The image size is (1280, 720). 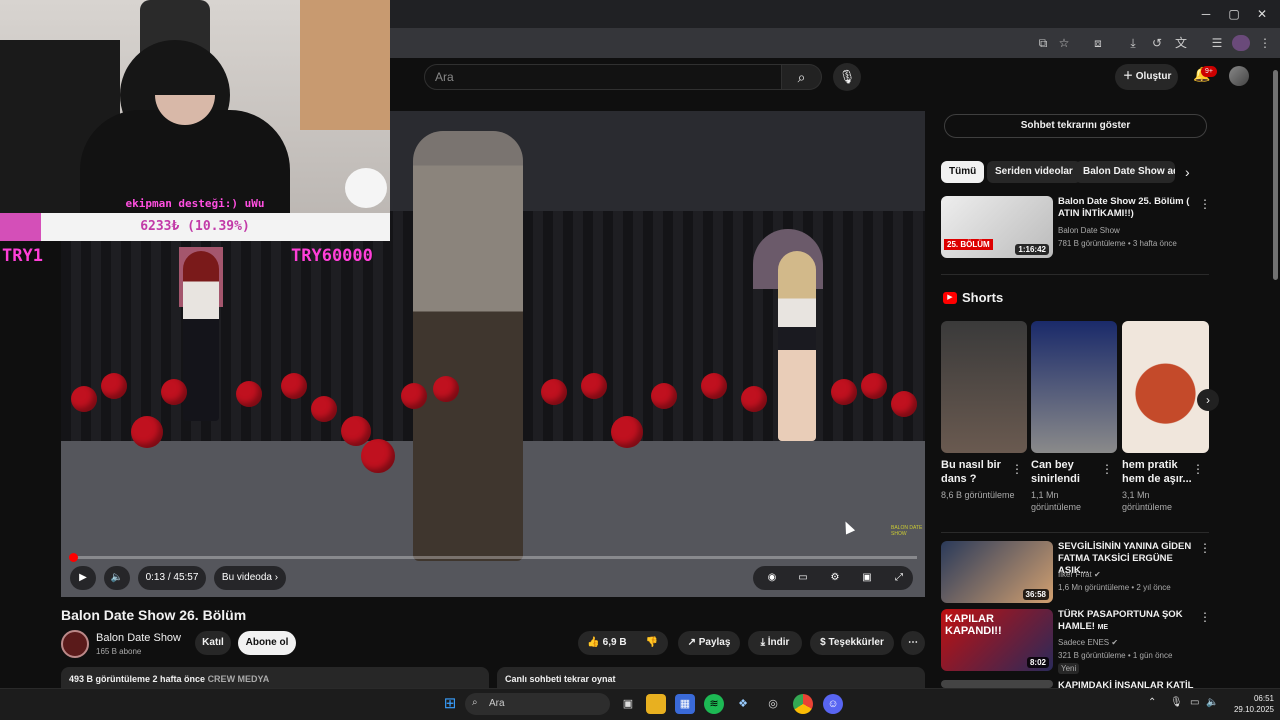 I want to click on browser-menu-icon: ⋮, so click(x=1265, y=43).